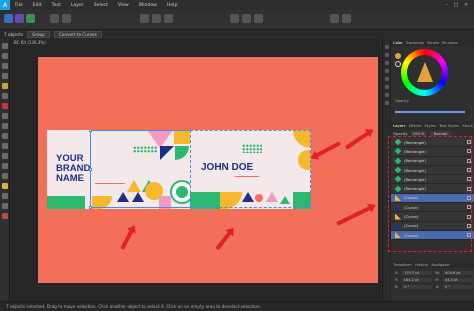  I want to click on tab-effects: Effects, so click(415, 125).